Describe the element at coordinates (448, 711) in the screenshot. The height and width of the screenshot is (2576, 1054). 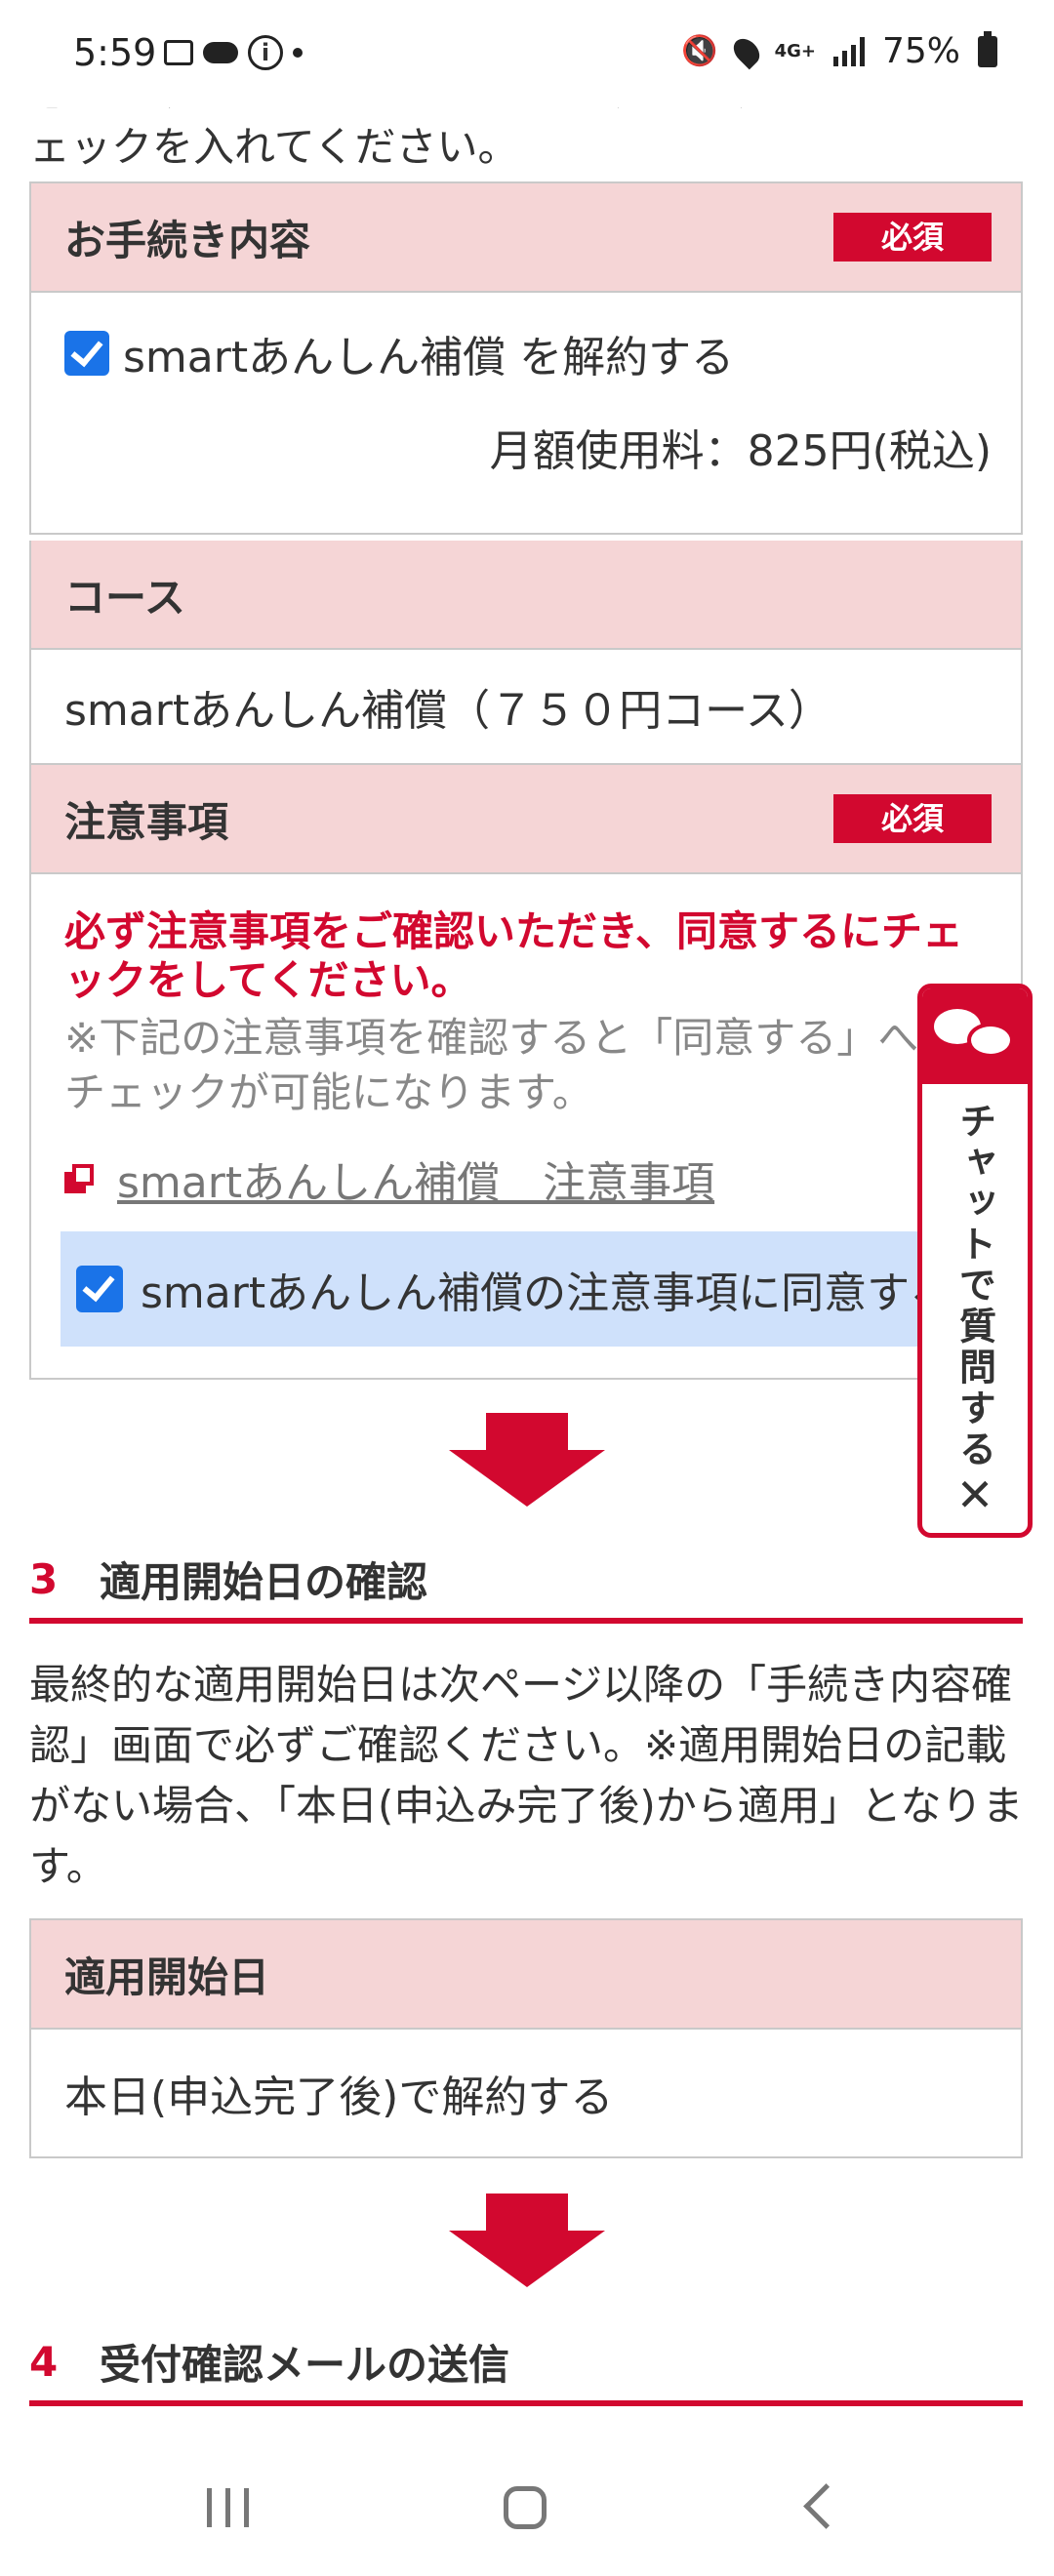
I see `course-value: smartあんしん補償（７５０円コース）` at that location.